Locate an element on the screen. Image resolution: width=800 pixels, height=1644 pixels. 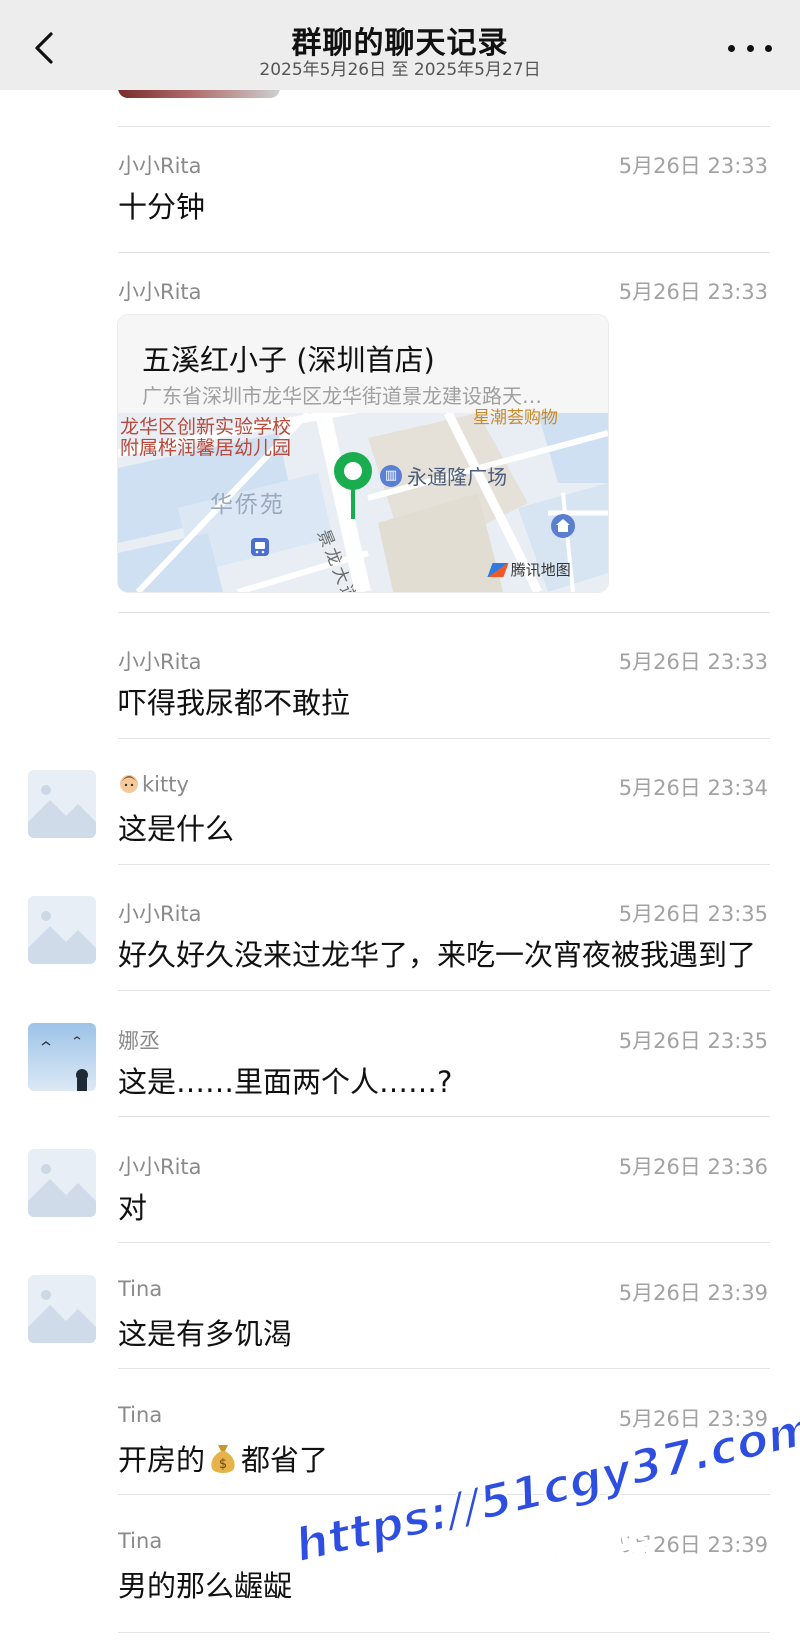
message-text: 十分钟 is located at coordinates (162, 207).